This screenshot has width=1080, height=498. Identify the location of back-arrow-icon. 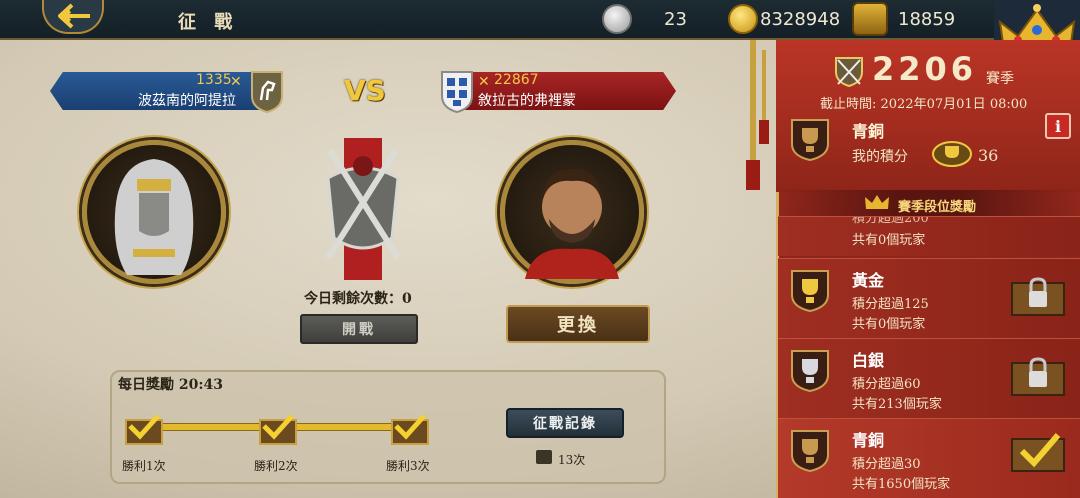
(74, 16).